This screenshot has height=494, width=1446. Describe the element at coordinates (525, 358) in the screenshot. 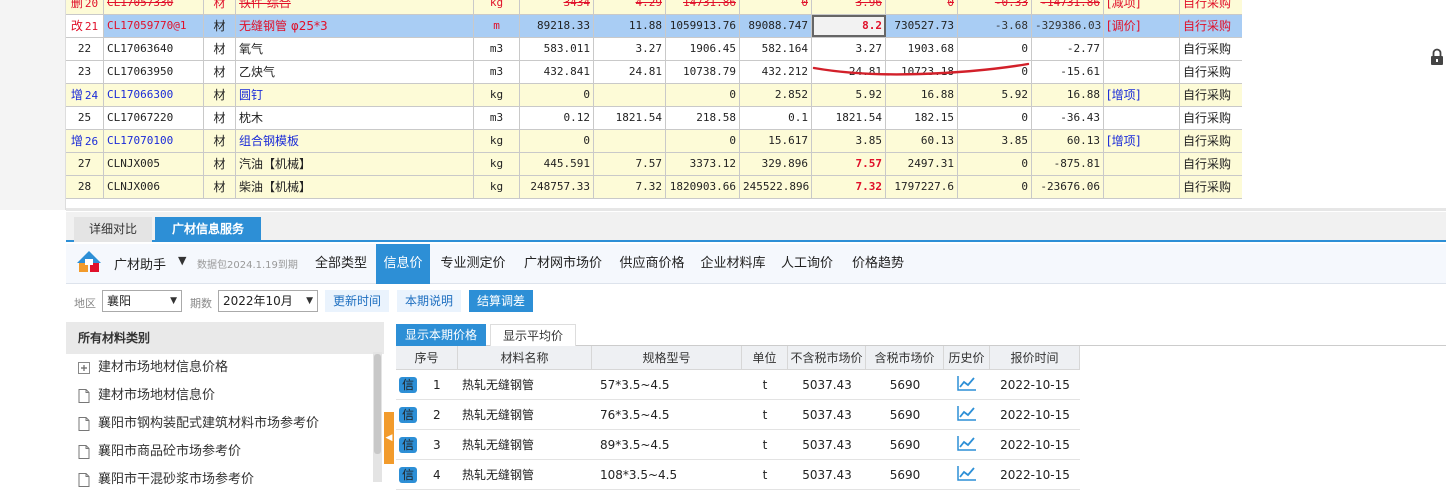

I see `column-header-1: 材料名称` at that location.